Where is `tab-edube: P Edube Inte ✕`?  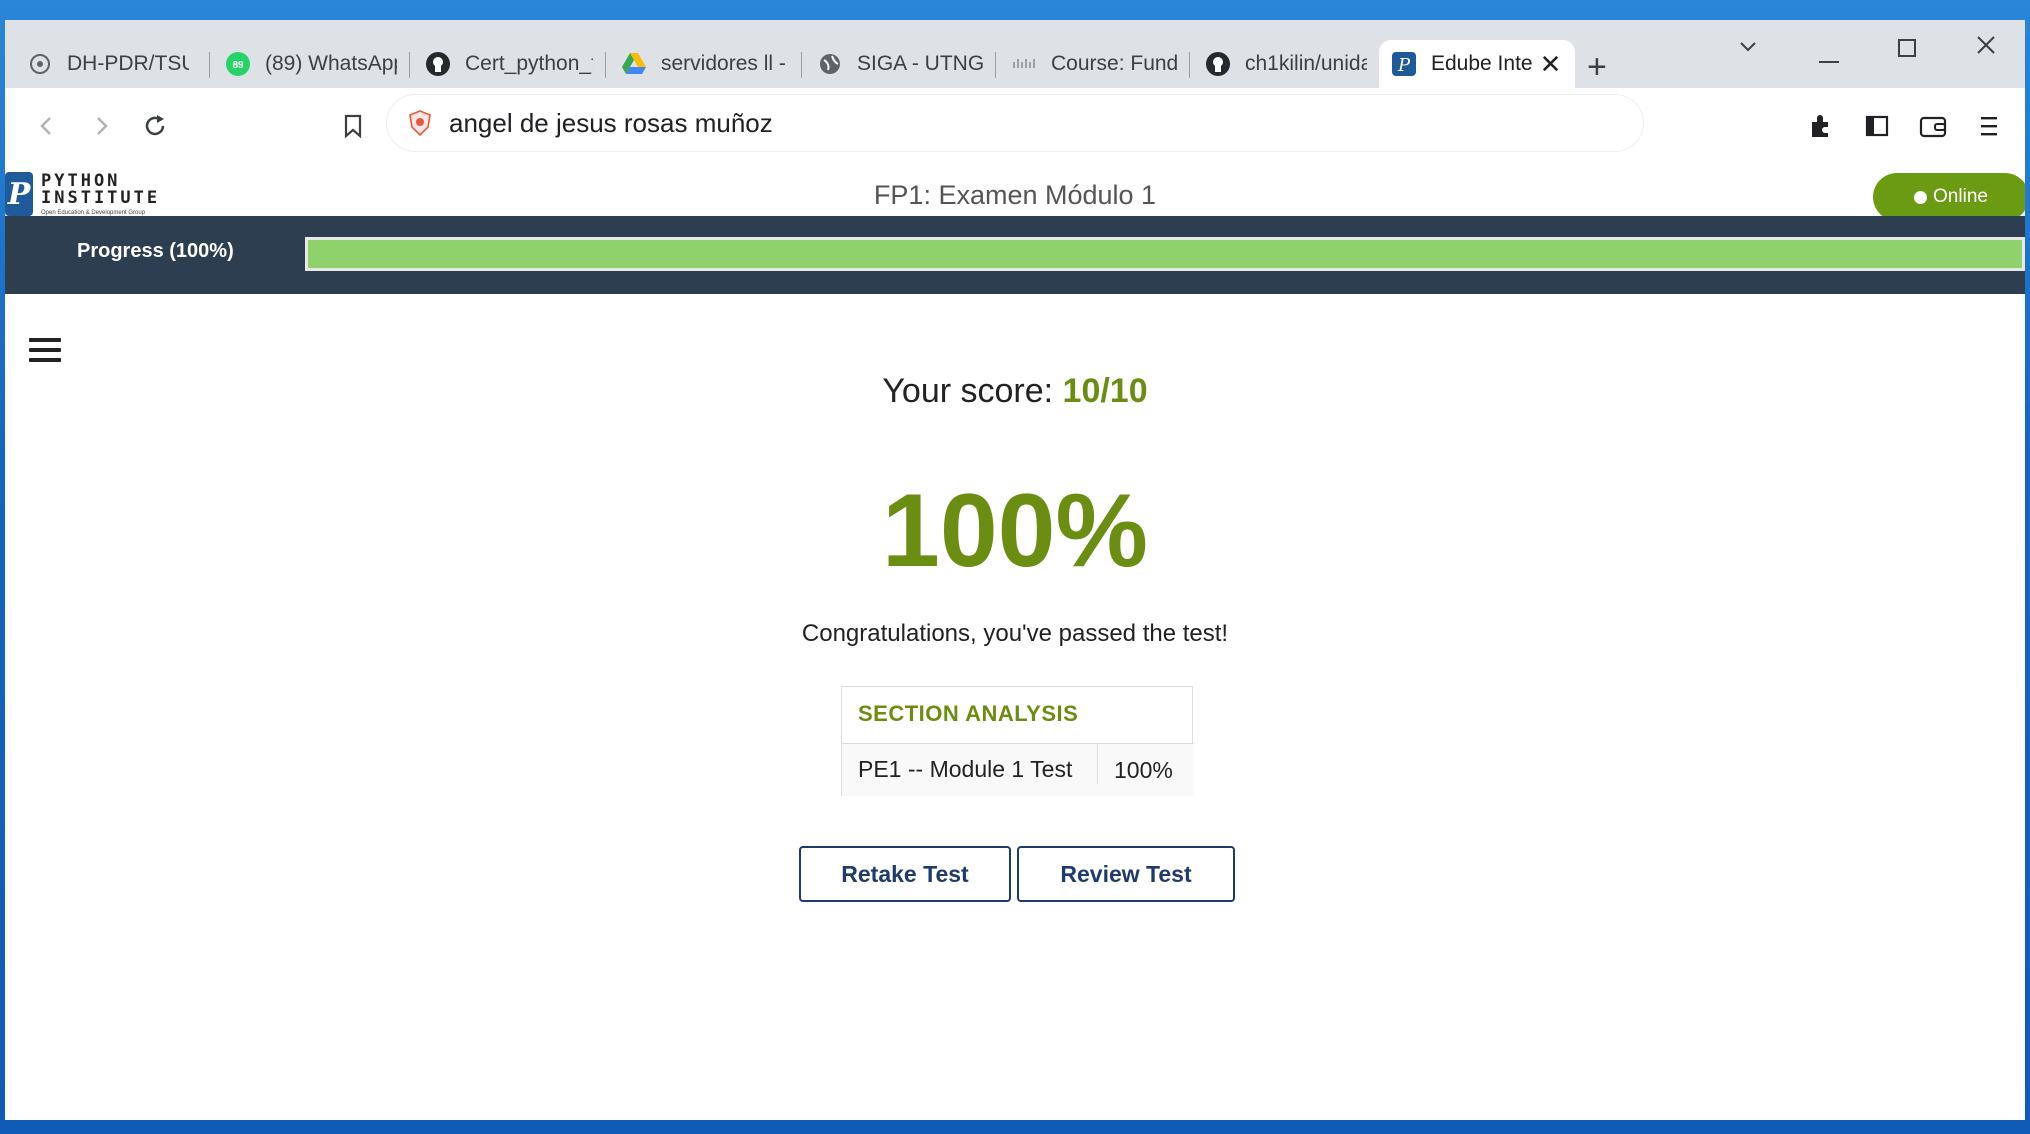
tab-edube: P Edube Inte ✕ is located at coordinates (1477, 64).